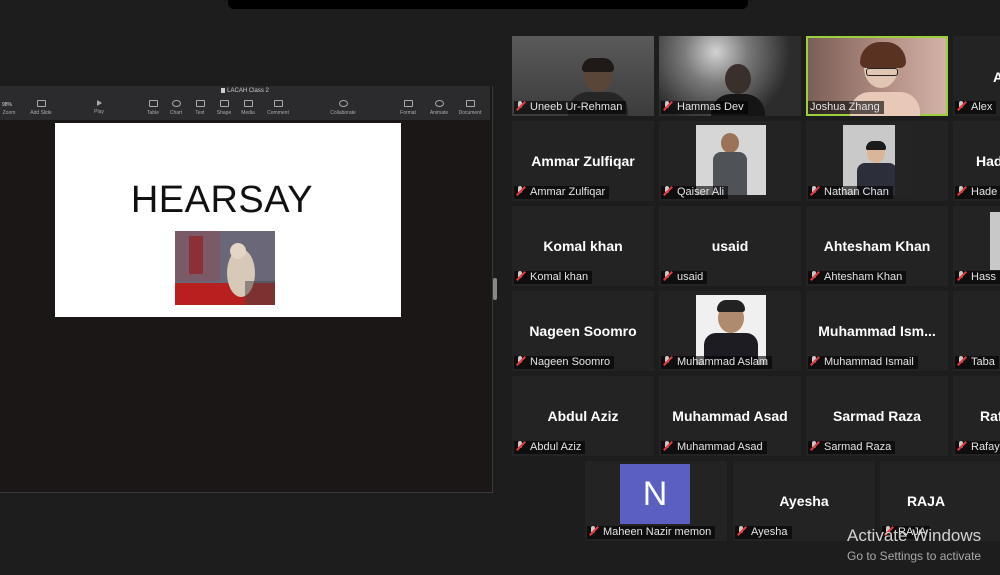 Image resolution: width=1000 pixels, height=575 pixels. What do you see at coordinates (222, 200) in the screenshot?
I see `slide-title: HEARSAY` at bounding box center [222, 200].